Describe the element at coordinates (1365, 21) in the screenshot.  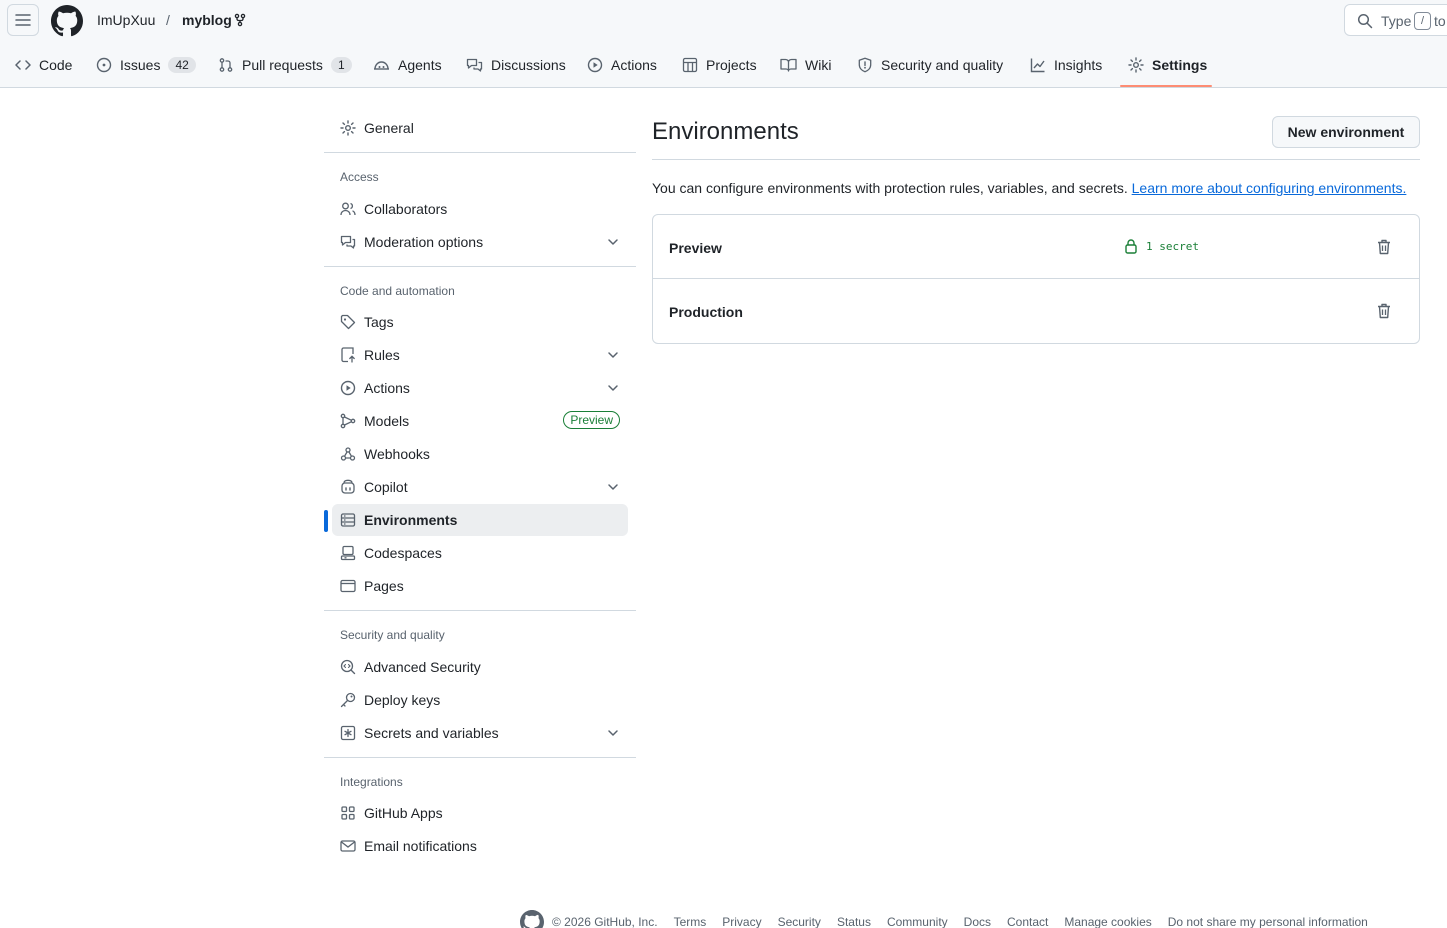
I see `search-icon` at that location.